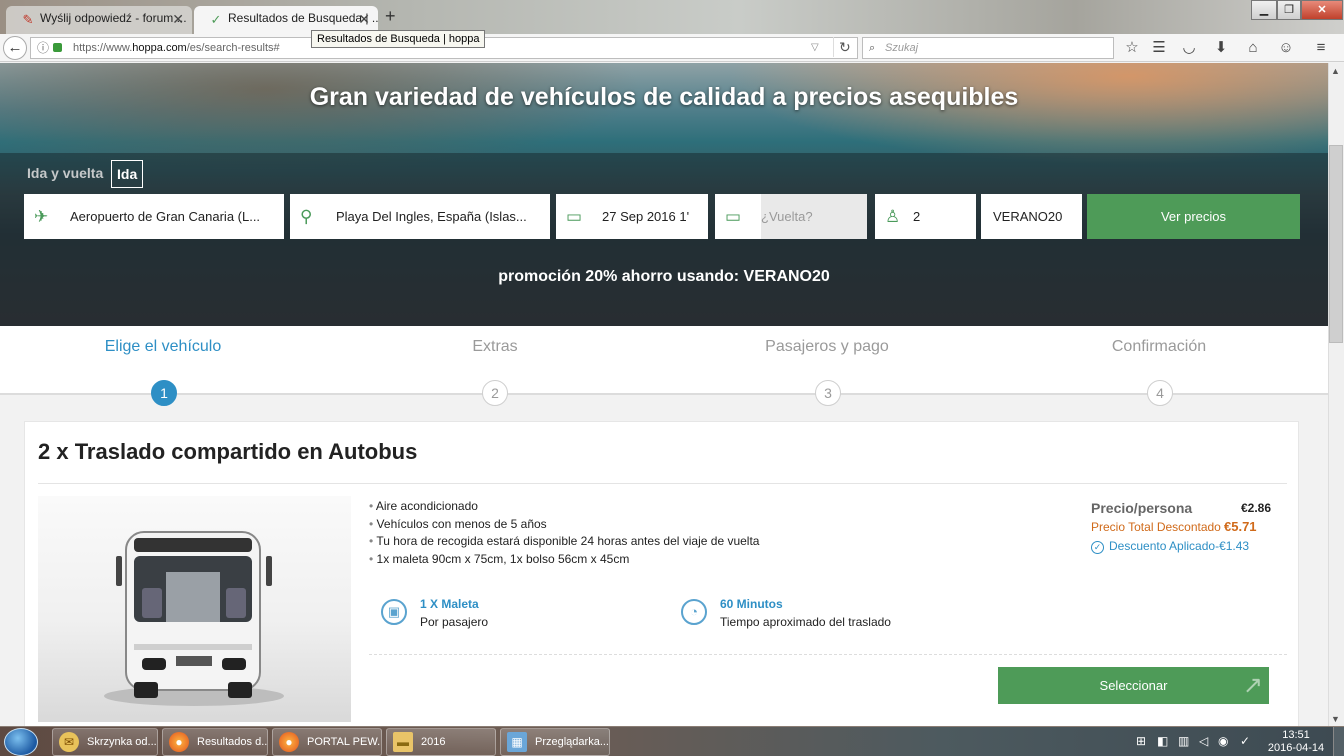 Image resolution: width=1344 pixels, height=756 pixels. Describe the element at coordinates (394, 612) in the screenshot. I see `suitcase-icon: ▣` at that location.